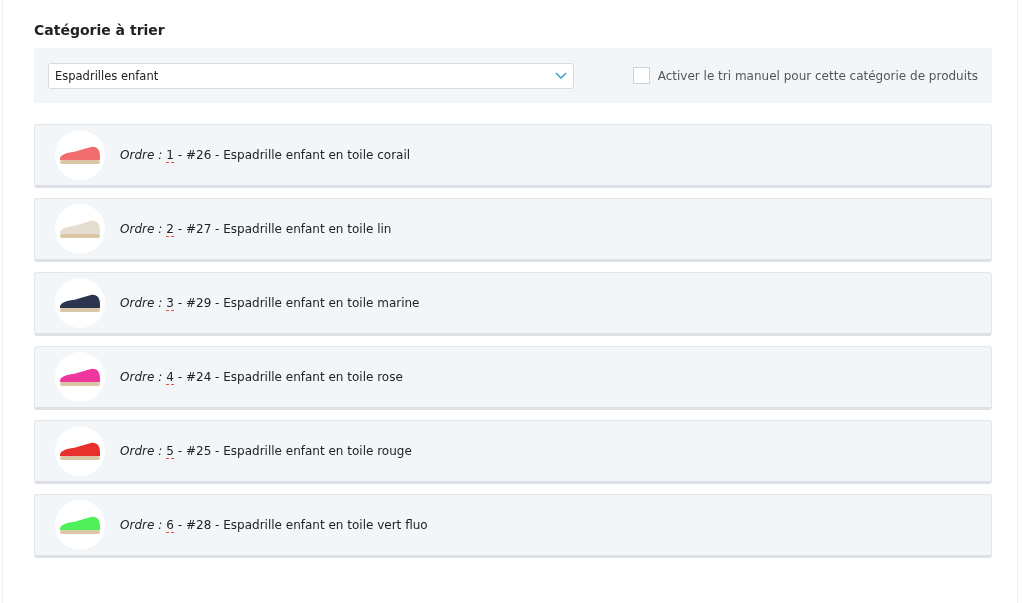  Describe the element at coordinates (100, 30) in the screenshot. I see `section-heading: Catégorie à trier` at that location.